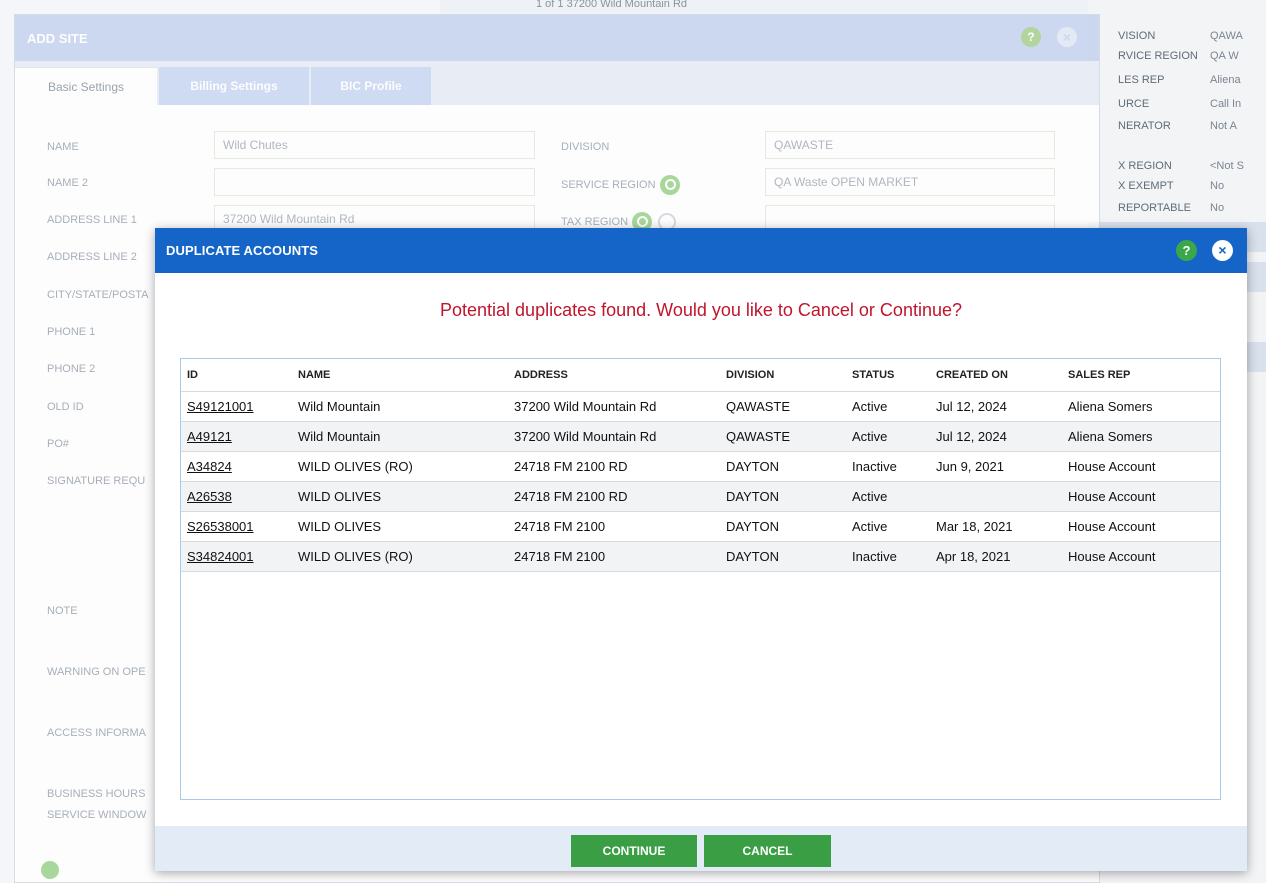 The height and width of the screenshot is (883, 1266). I want to click on label-warning: WARNING ON OPE, so click(96, 672).